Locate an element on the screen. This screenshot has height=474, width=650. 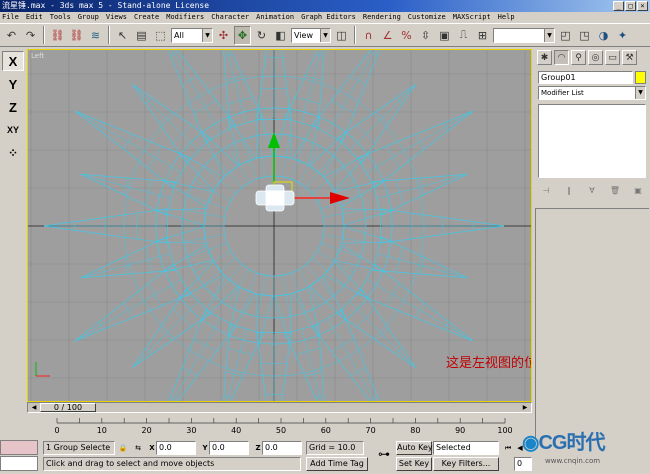
set-key-button: Set Key is located at coordinates (414, 464).